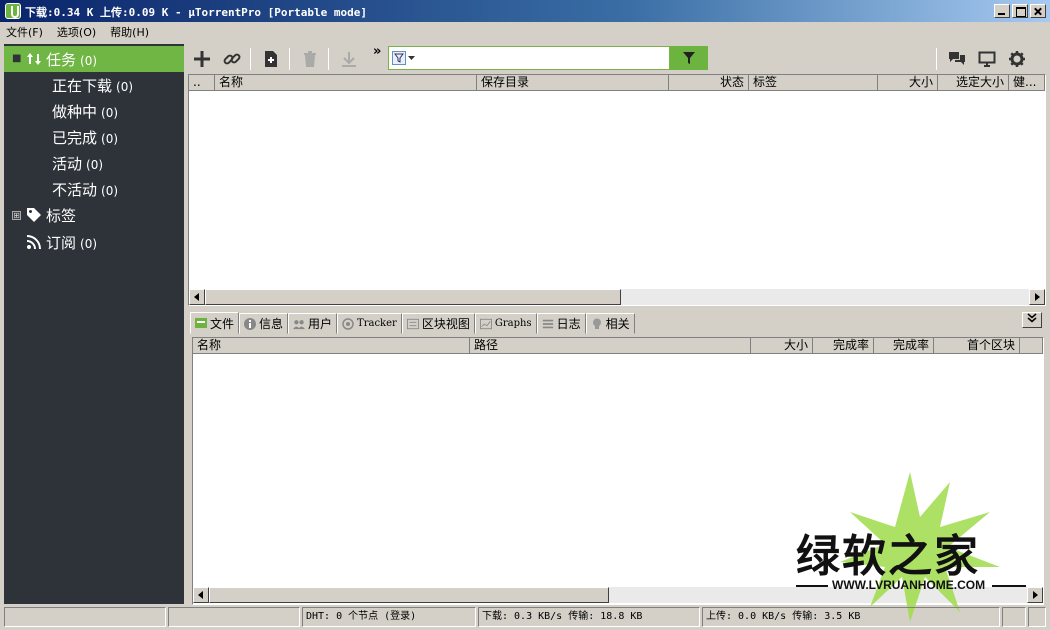  Describe the element at coordinates (377, 323) in the screenshot. I see `tab-label: Tracker` at that location.